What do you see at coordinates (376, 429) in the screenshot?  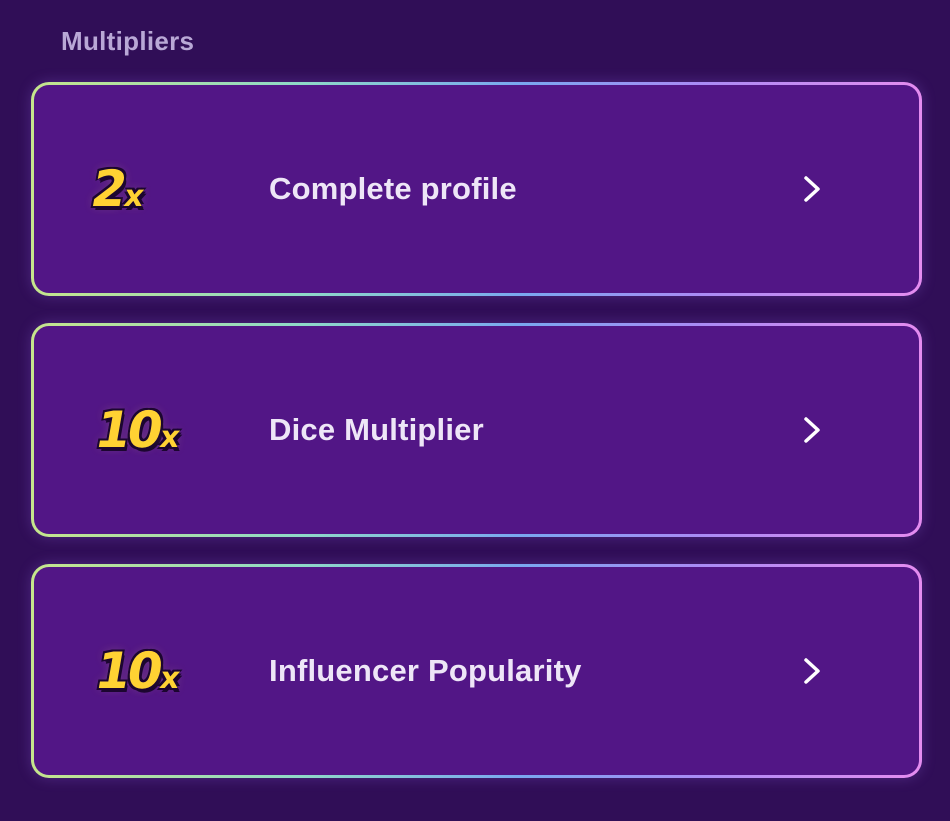 I see `card-label: Dice Multiplier` at bounding box center [376, 429].